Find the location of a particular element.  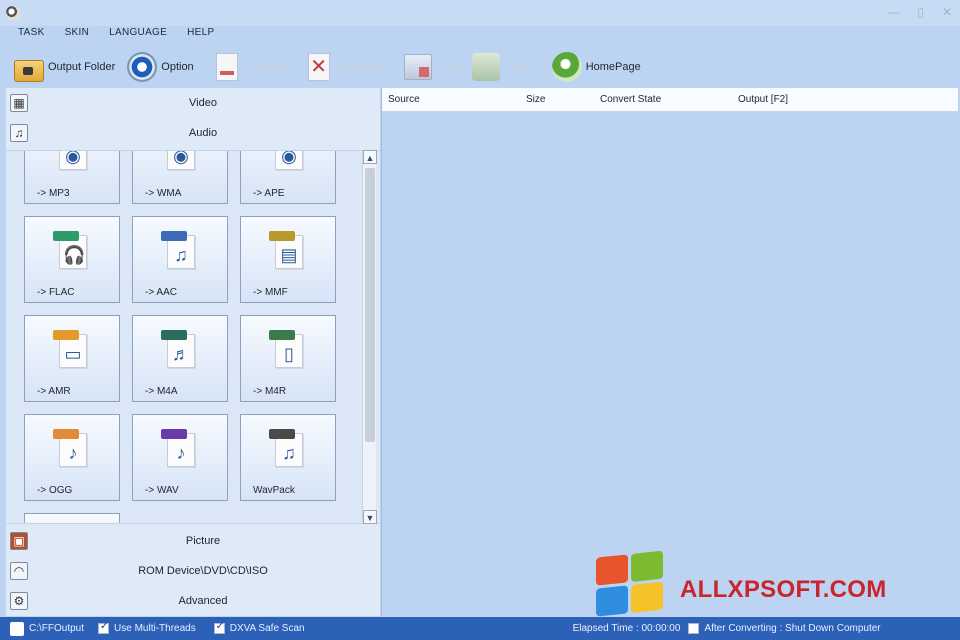

format-tile: ♬ -> M4A is located at coordinates (180, 358).